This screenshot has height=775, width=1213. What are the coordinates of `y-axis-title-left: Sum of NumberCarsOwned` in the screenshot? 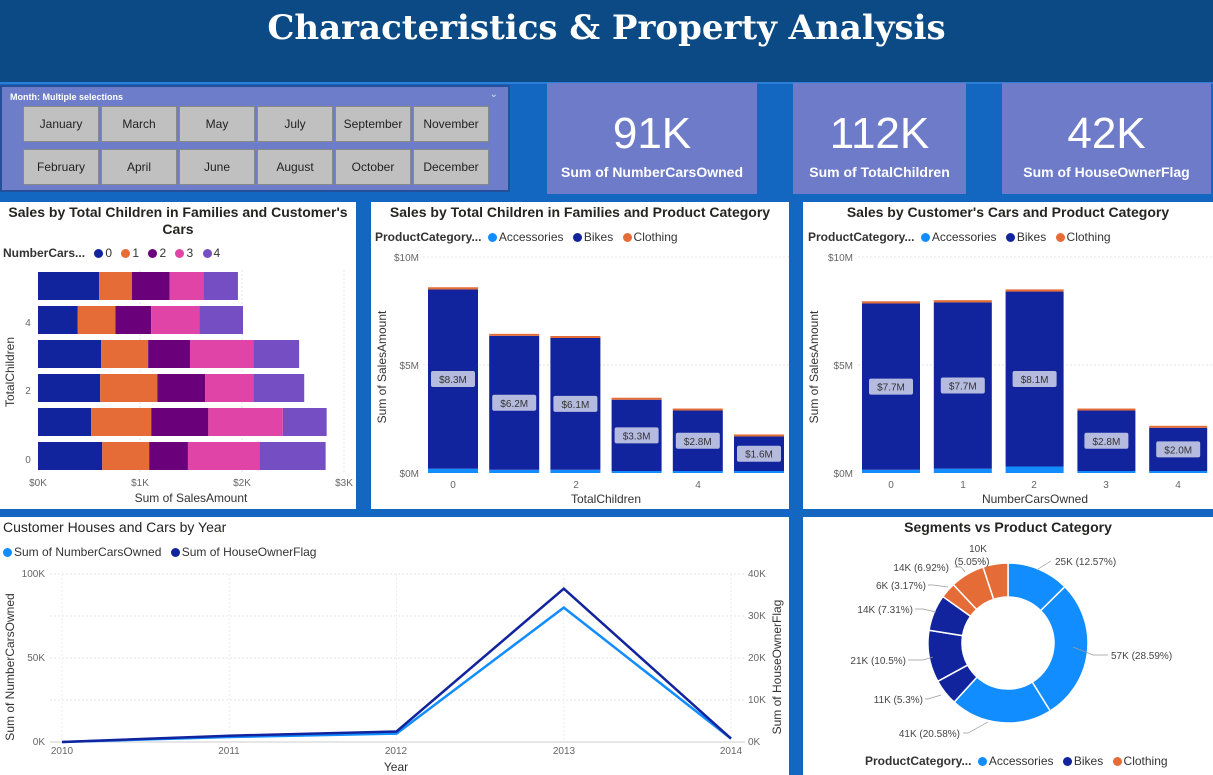 It's located at (10, 666).